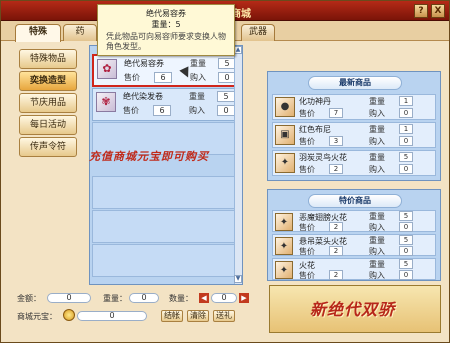 Image resolution: width=450 pixels, height=343 pixels. I want to click on sidebar-item-messenger: 传声令符, so click(48, 147).